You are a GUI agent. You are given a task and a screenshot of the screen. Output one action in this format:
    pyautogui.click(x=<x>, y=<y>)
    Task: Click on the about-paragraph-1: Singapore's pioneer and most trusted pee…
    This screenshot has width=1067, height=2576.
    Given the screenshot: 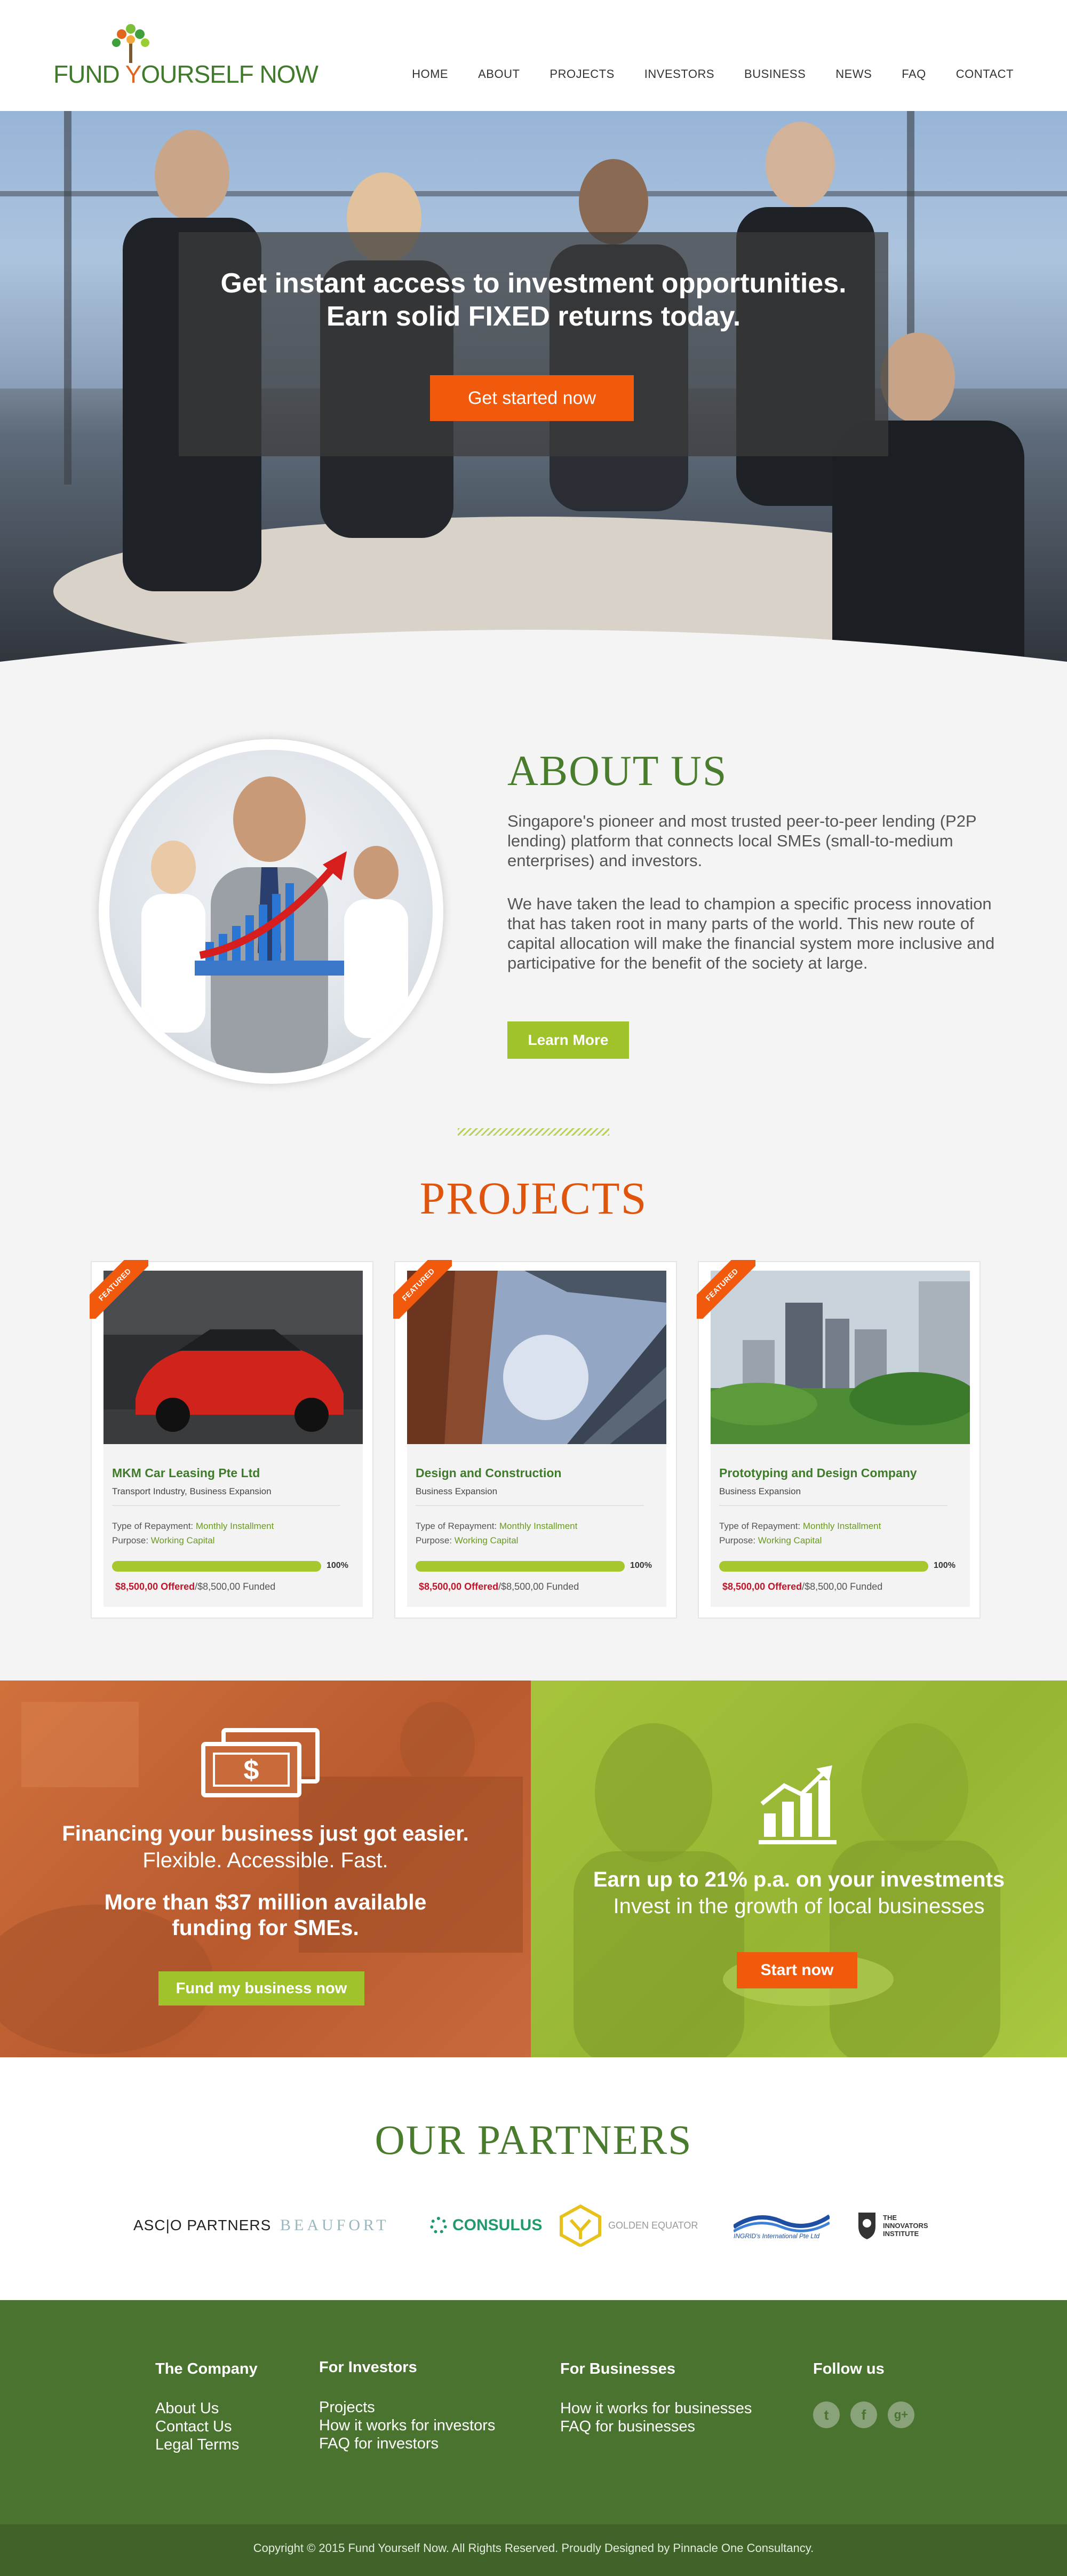 What is the action you would take?
    pyautogui.click(x=742, y=841)
    